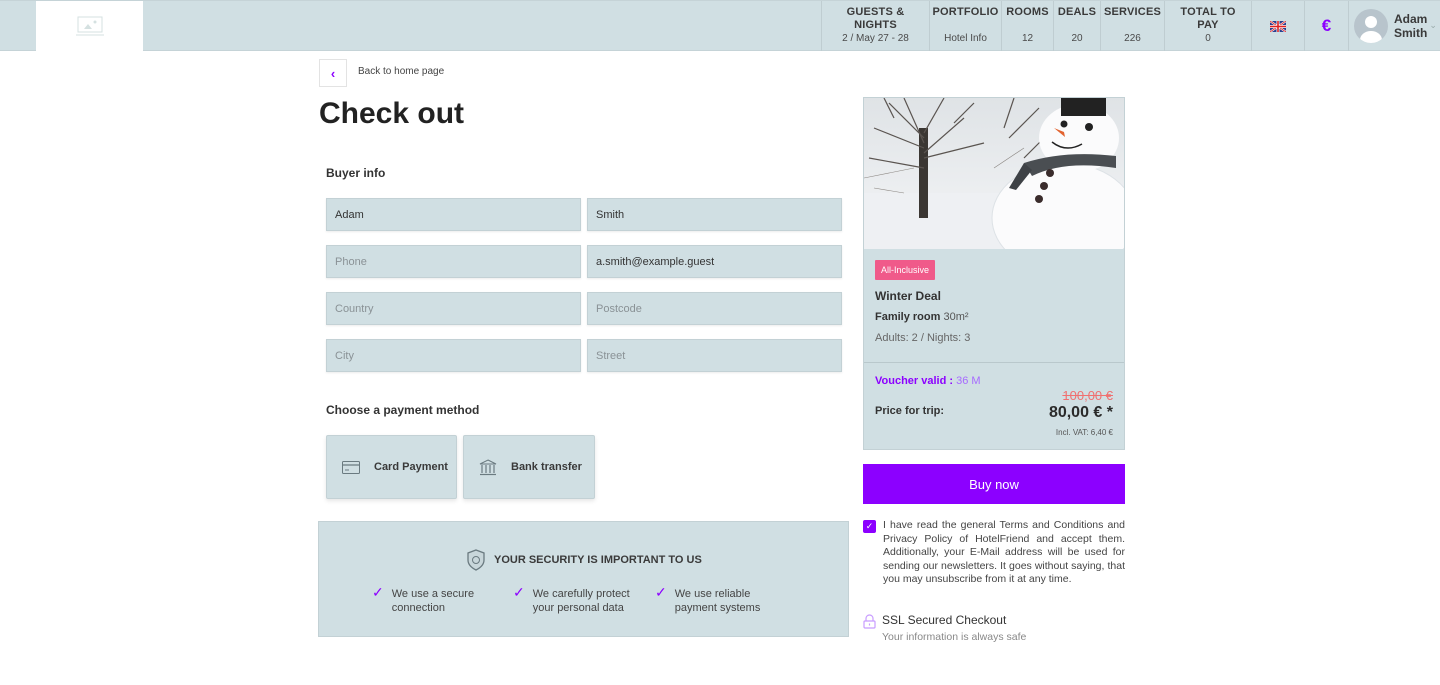 The image size is (1440, 685). What do you see at coordinates (598, 560) in the screenshot?
I see `security-title: YOUR SECURITY IS IMPORTANT TO US` at bounding box center [598, 560].